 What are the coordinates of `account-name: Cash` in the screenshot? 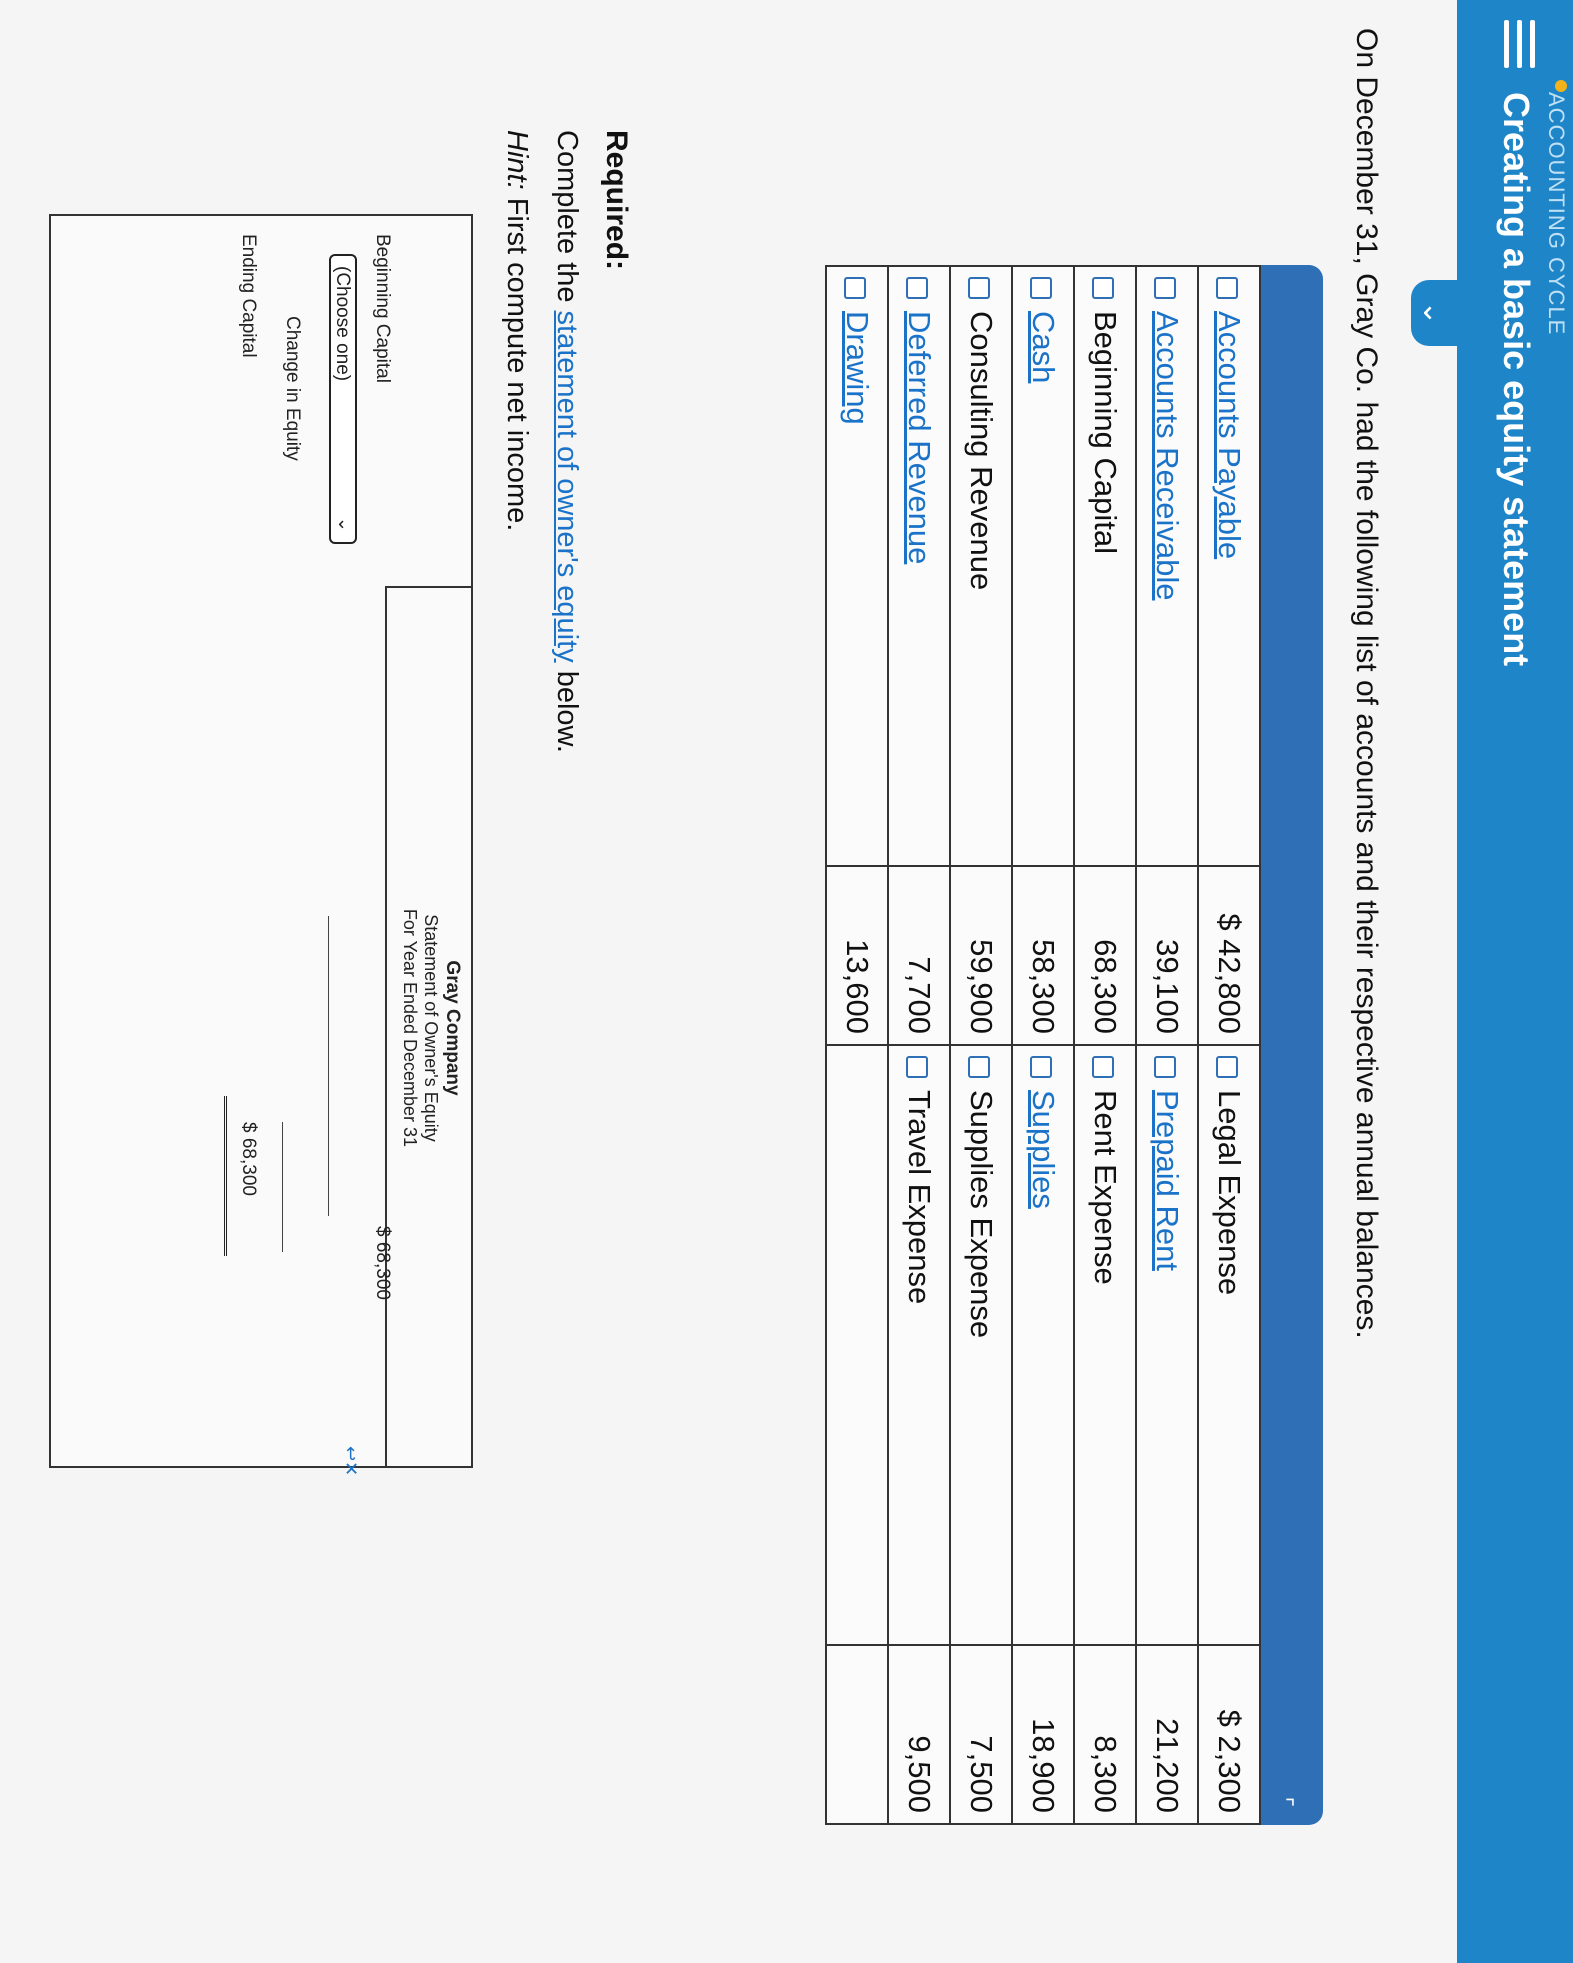 It's located at (1043, 347).